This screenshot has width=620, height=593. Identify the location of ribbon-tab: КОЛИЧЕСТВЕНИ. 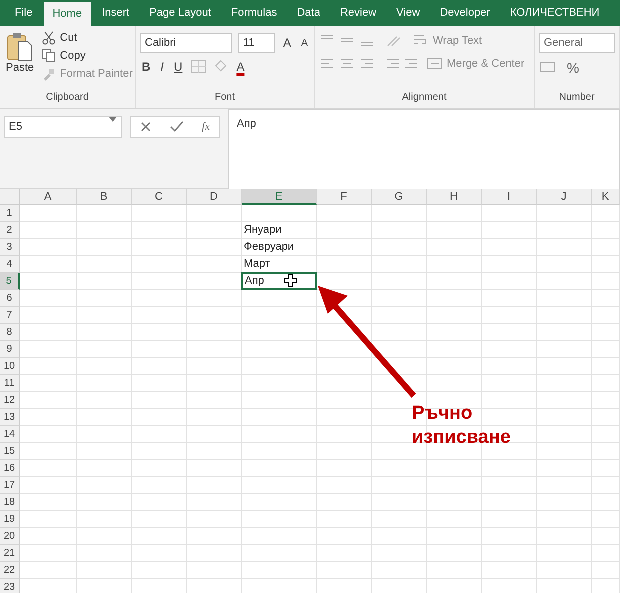
(555, 13).